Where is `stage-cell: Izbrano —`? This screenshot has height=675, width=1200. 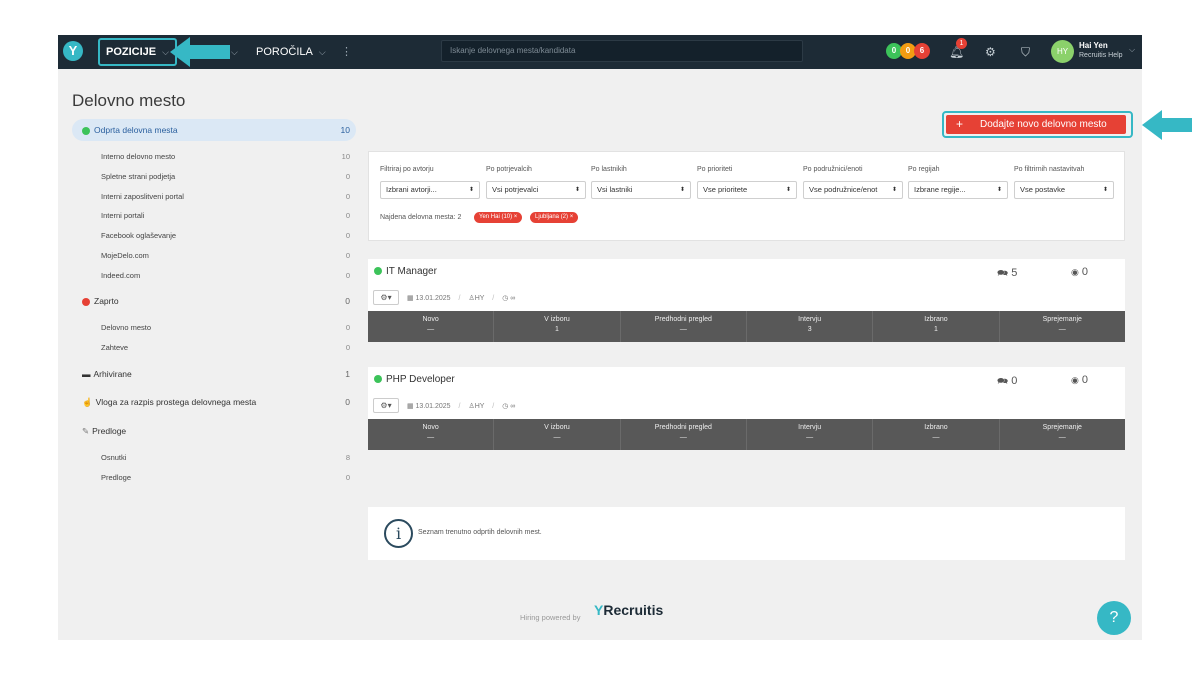
stage-cell: Izbrano — is located at coordinates (936, 434).